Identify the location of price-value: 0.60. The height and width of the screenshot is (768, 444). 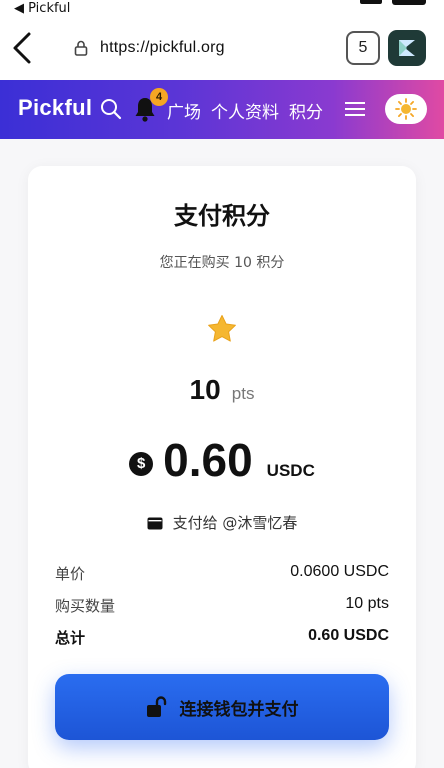
(208, 460).